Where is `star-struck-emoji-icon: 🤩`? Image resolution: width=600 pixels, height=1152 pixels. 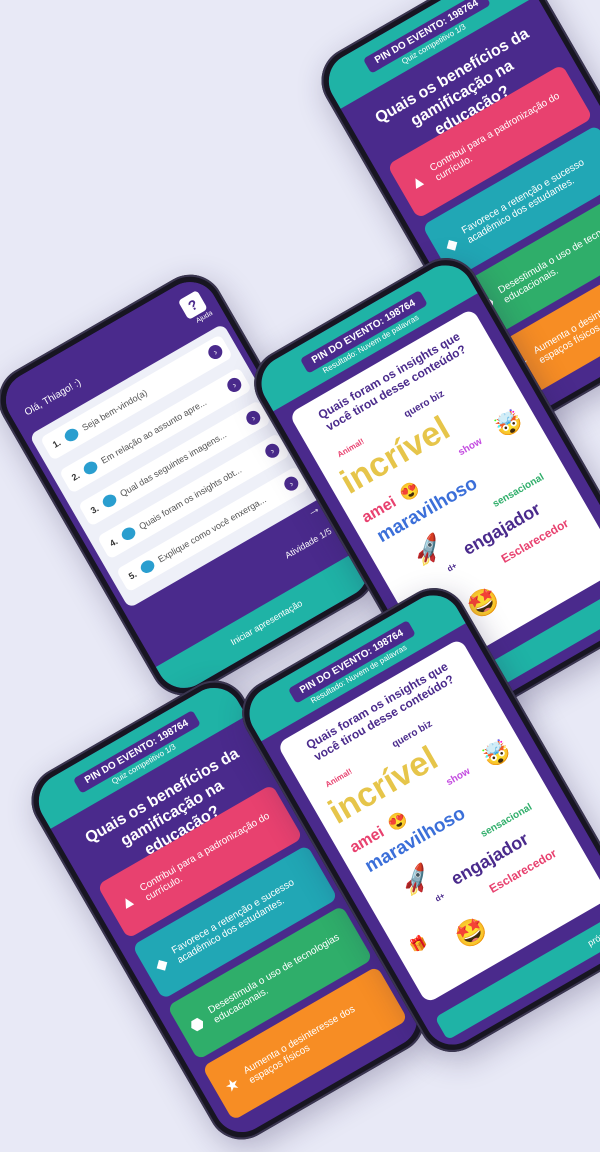 star-struck-emoji-icon: 🤩 is located at coordinates (471, 932).